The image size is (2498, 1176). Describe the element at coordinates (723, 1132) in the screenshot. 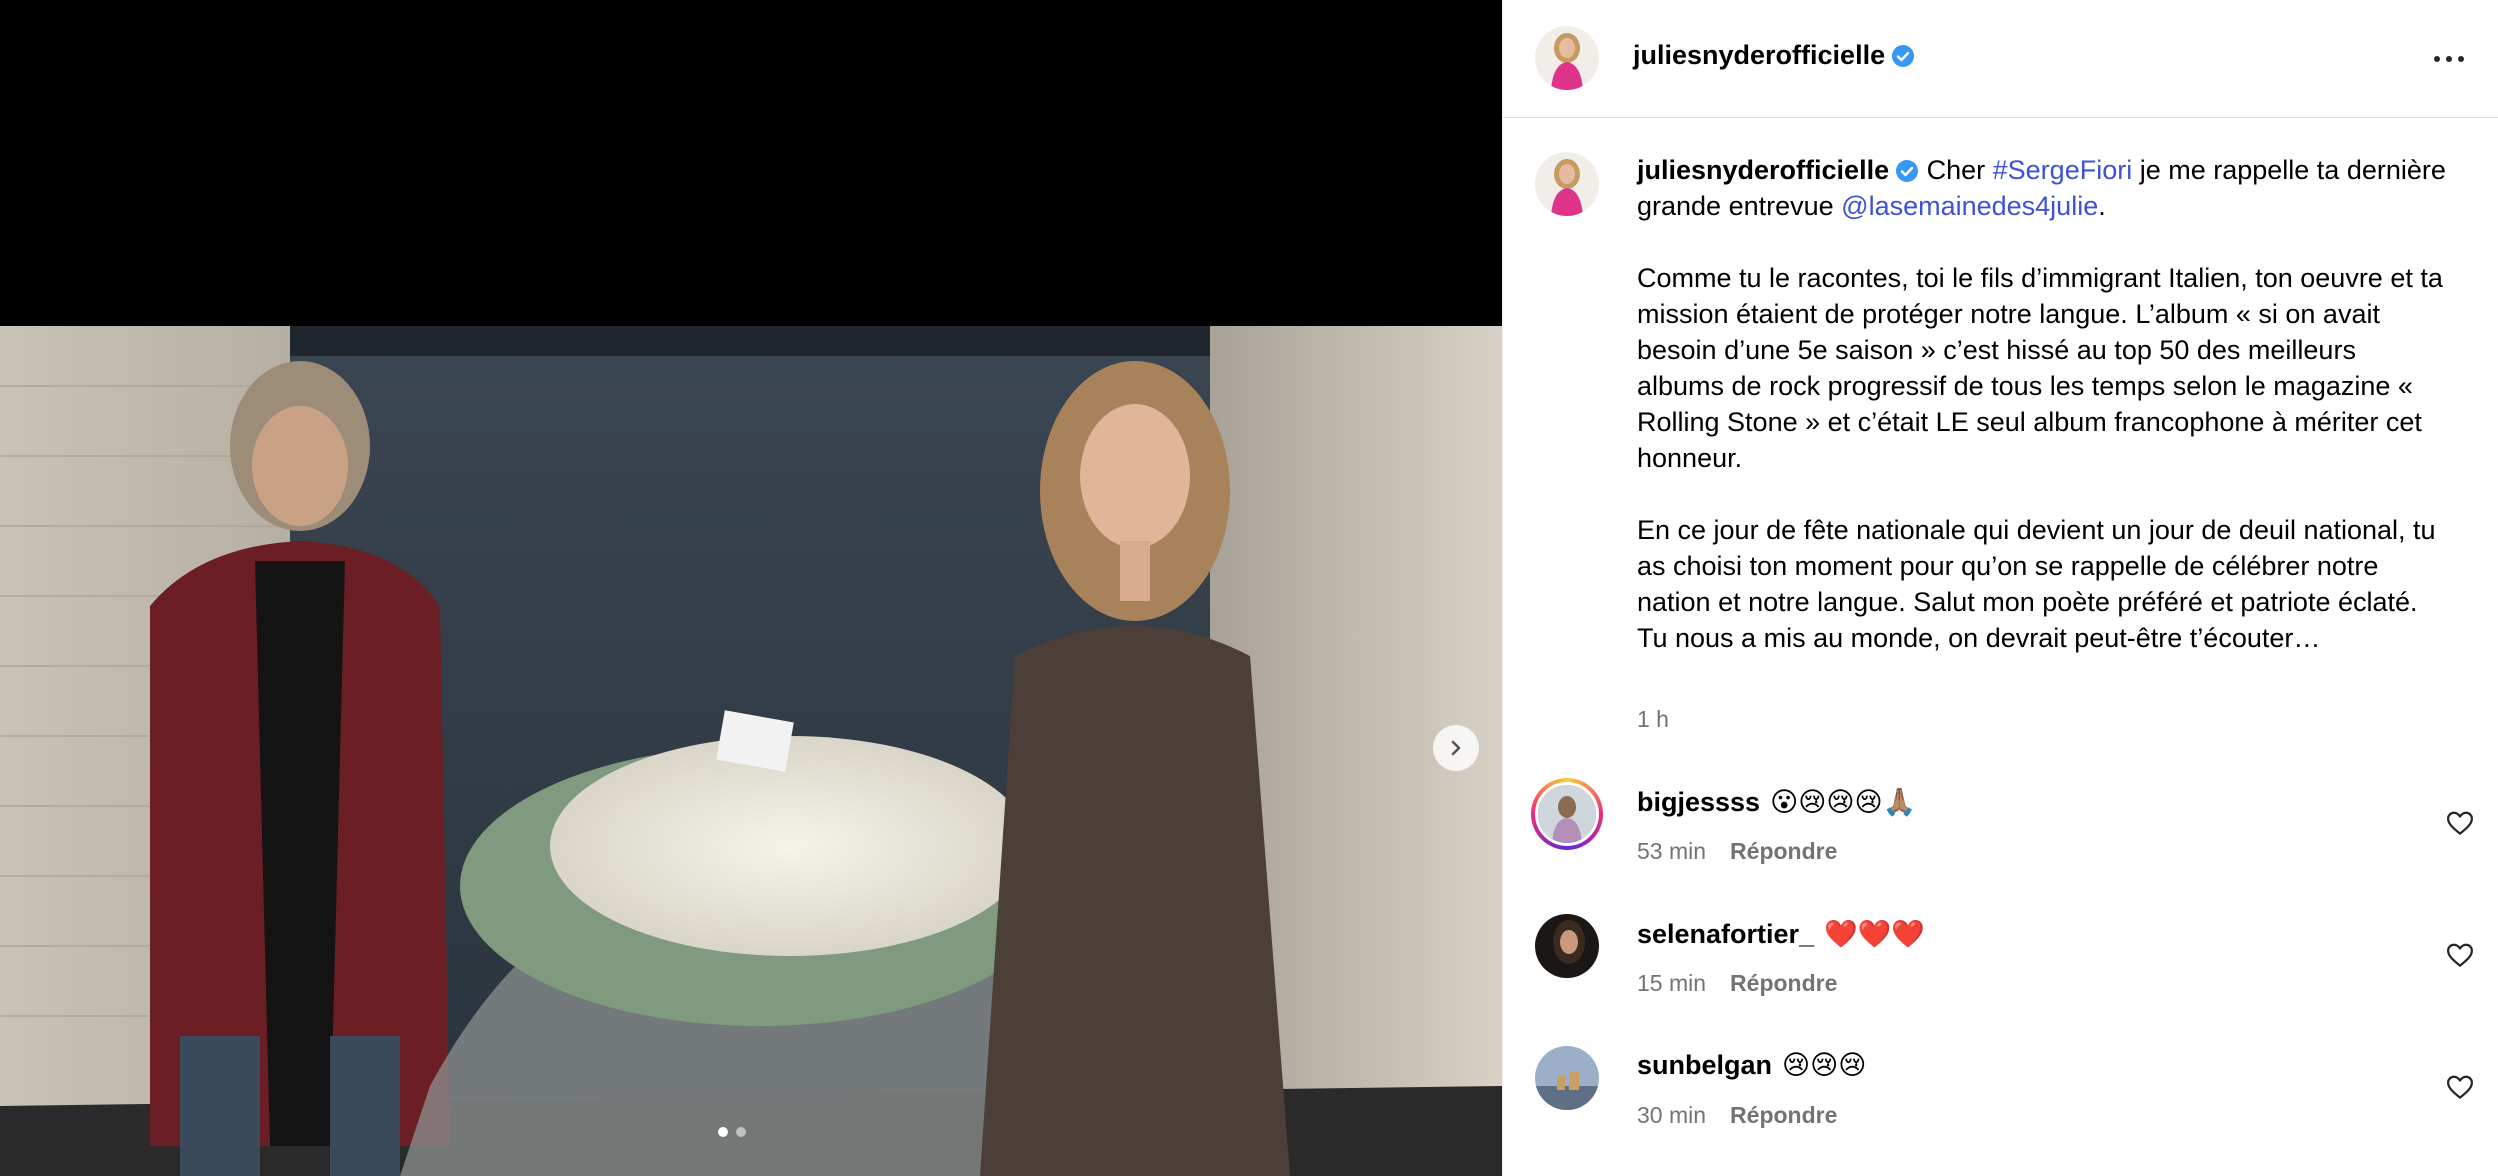

I see `carousel-dot-active` at that location.